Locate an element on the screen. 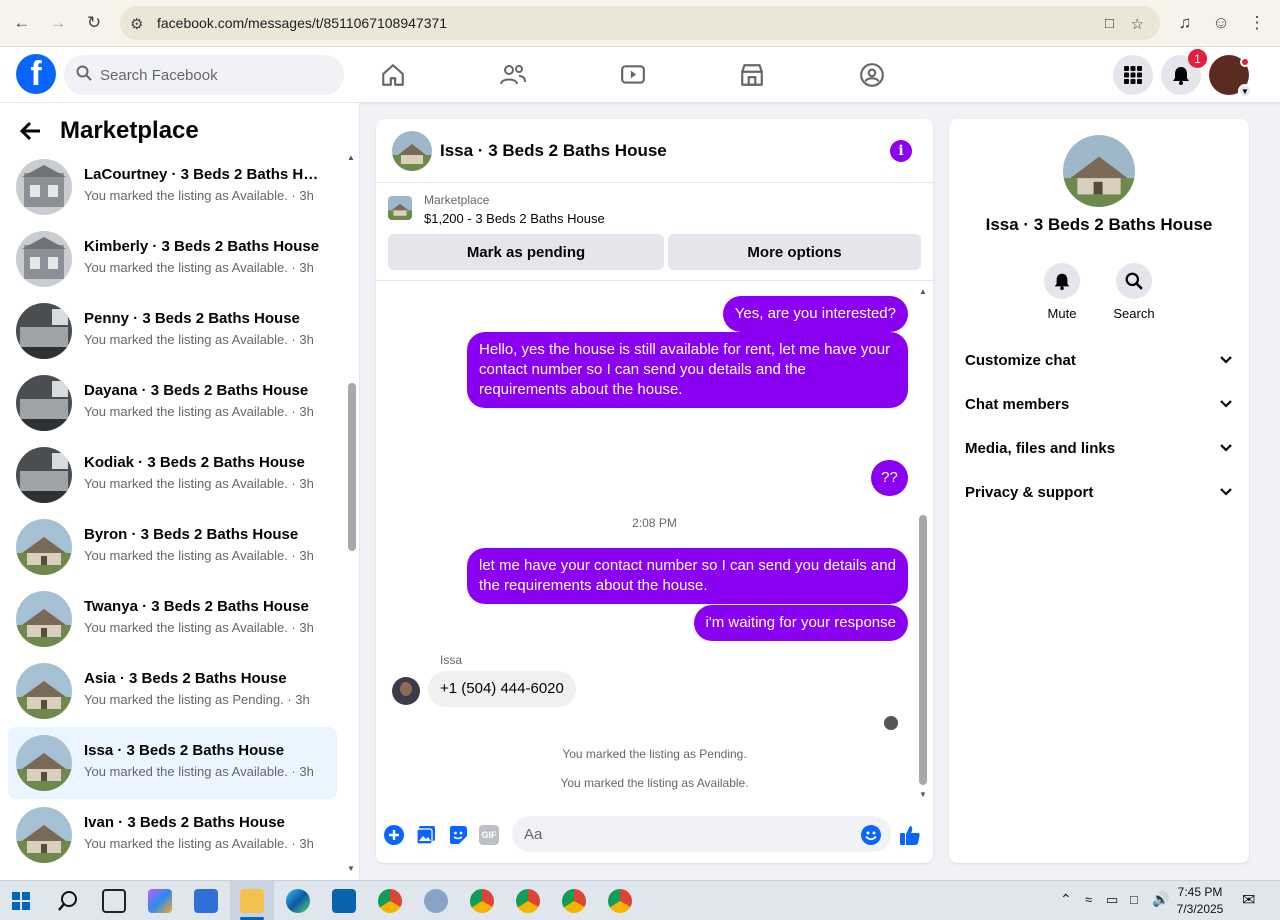 The height and width of the screenshot is (920, 1280). conversation-name: Penny · 3 Beds 2 Baths House is located at coordinates (192, 318).